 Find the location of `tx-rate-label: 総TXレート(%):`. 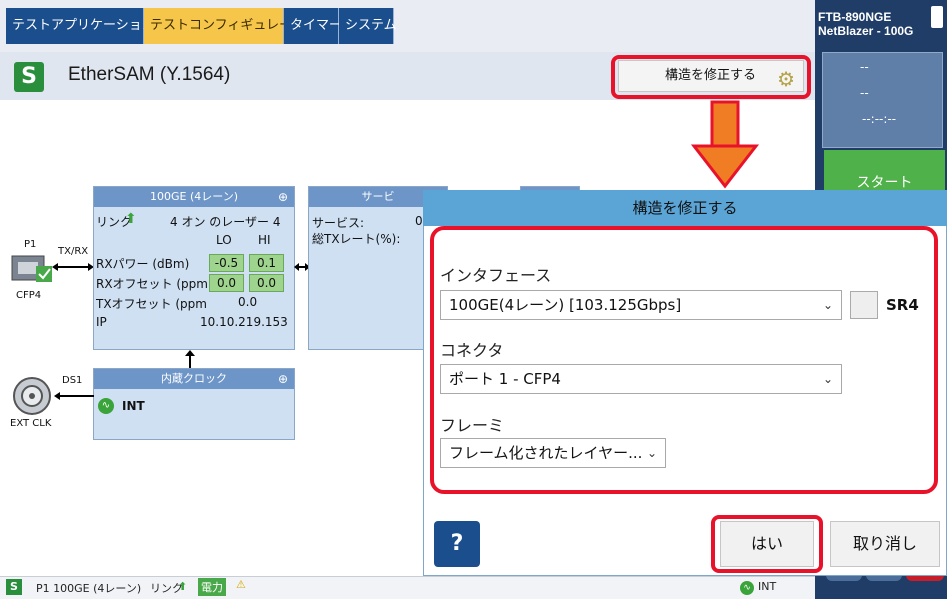

tx-rate-label: 総TXレート(%): is located at coordinates (356, 239).